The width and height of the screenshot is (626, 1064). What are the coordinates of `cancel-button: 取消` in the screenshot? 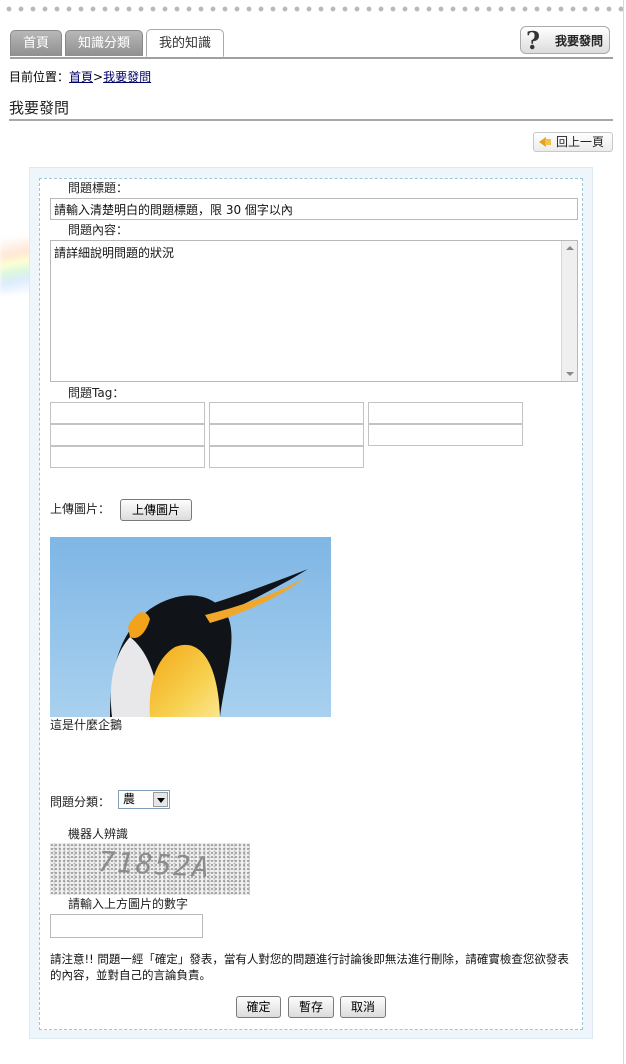 It's located at (363, 1007).